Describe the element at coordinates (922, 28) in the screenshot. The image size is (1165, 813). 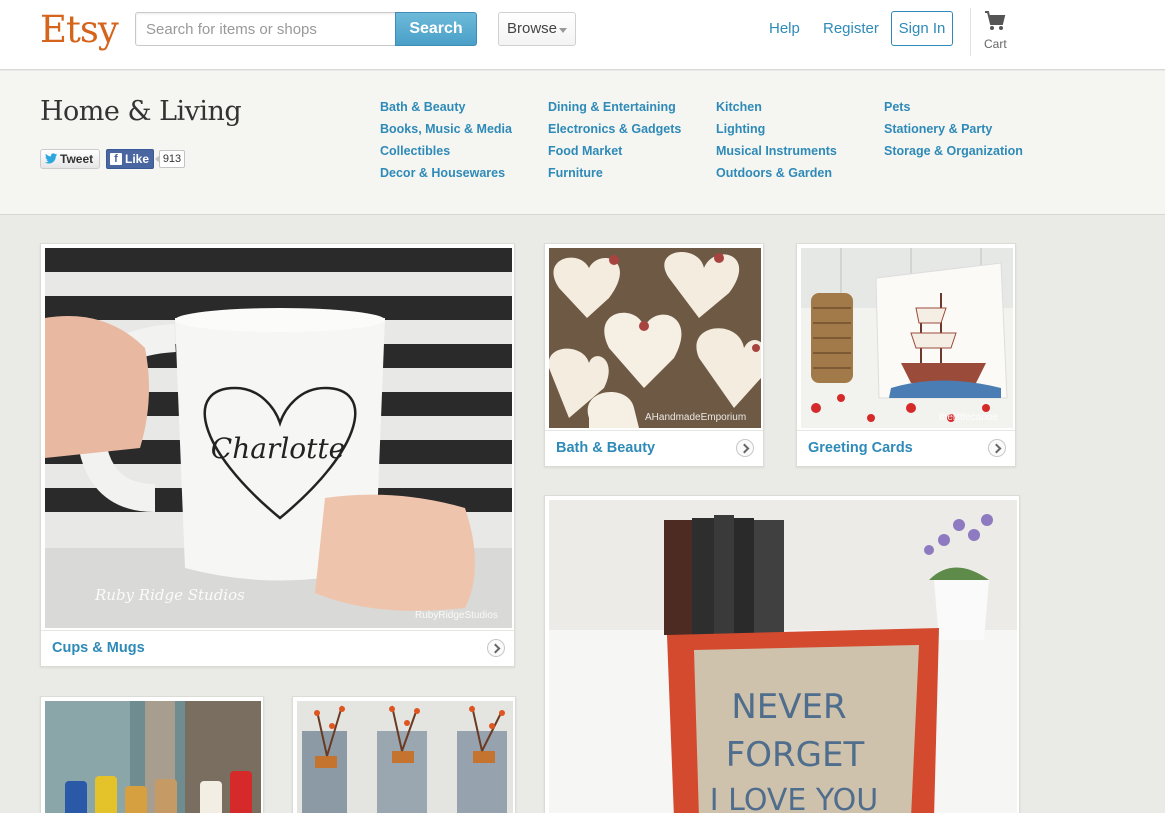
I see `sign-in-button: Sign In` at that location.